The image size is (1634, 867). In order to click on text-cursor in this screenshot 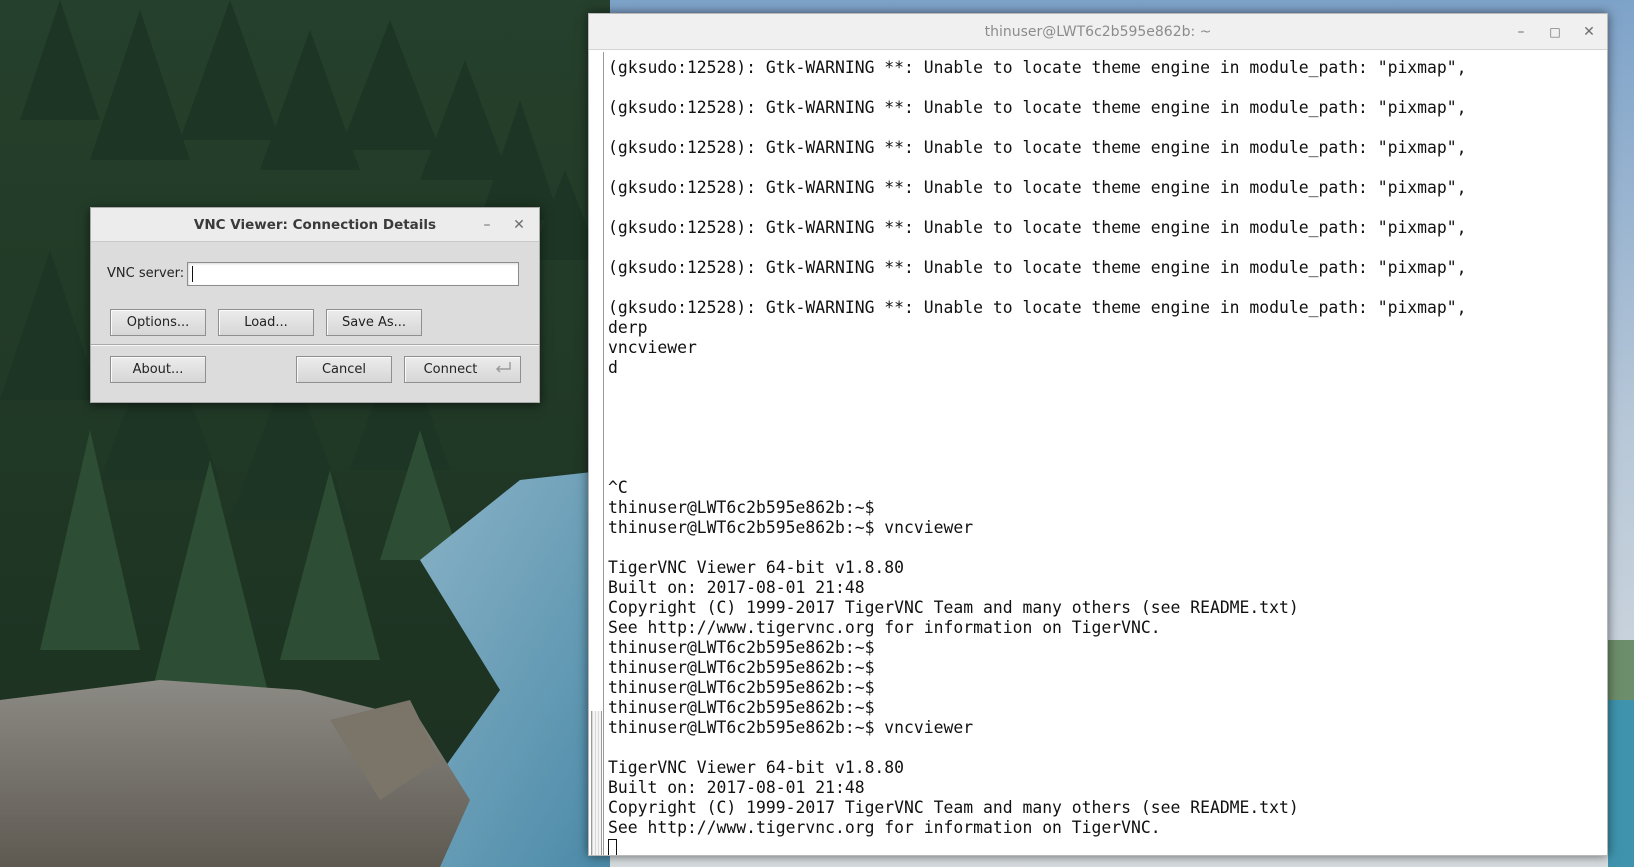, I will do `click(192, 274)`.